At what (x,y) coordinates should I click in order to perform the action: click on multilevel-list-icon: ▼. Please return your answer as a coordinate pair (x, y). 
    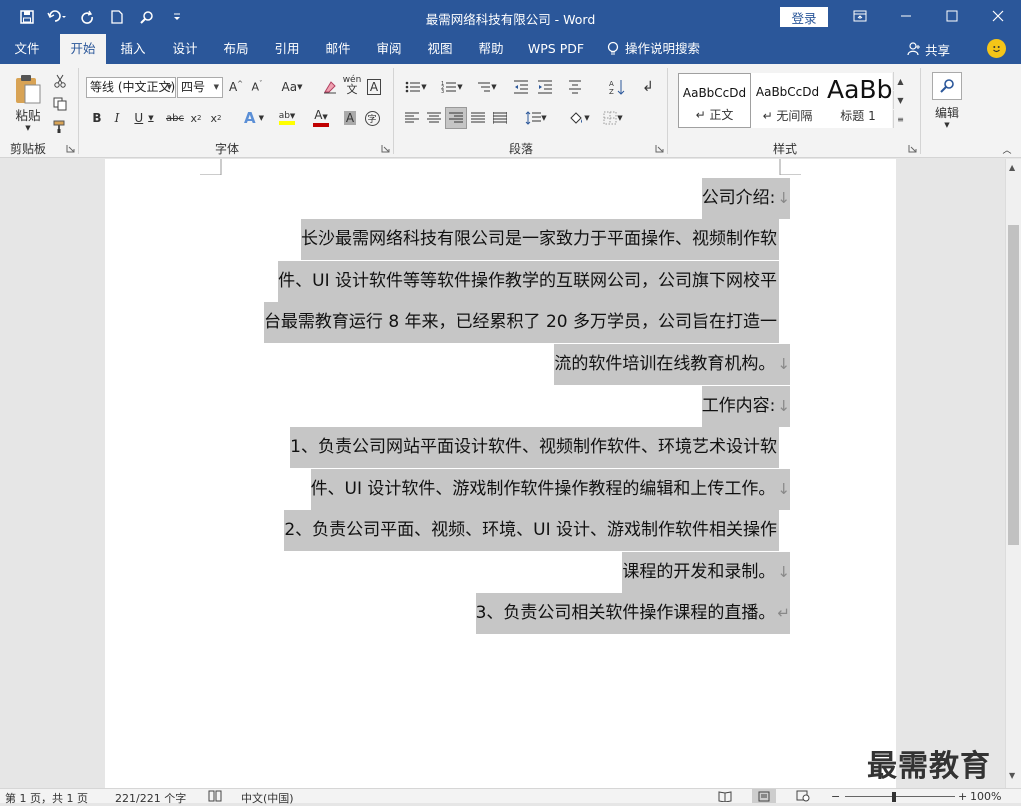
    Looking at the image, I should click on (486, 87).